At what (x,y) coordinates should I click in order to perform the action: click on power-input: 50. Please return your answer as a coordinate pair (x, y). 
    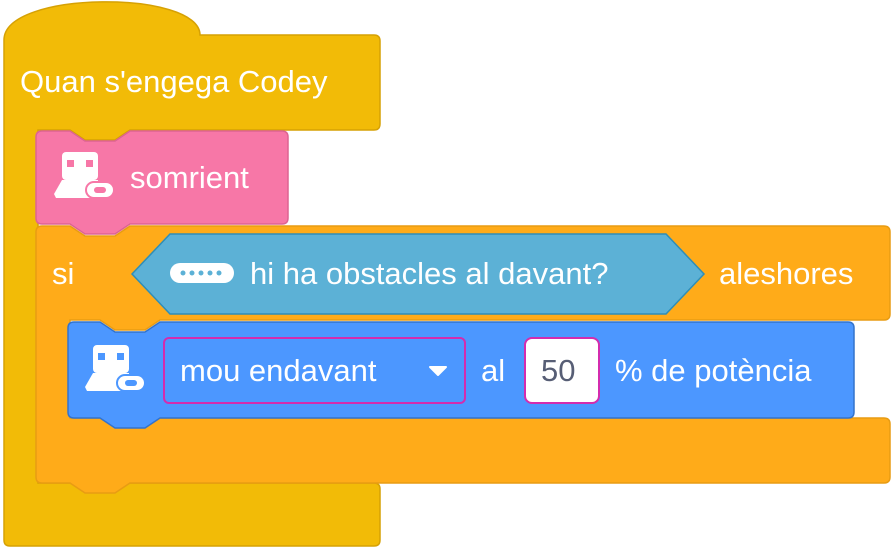
    Looking at the image, I should click on (562, 370).